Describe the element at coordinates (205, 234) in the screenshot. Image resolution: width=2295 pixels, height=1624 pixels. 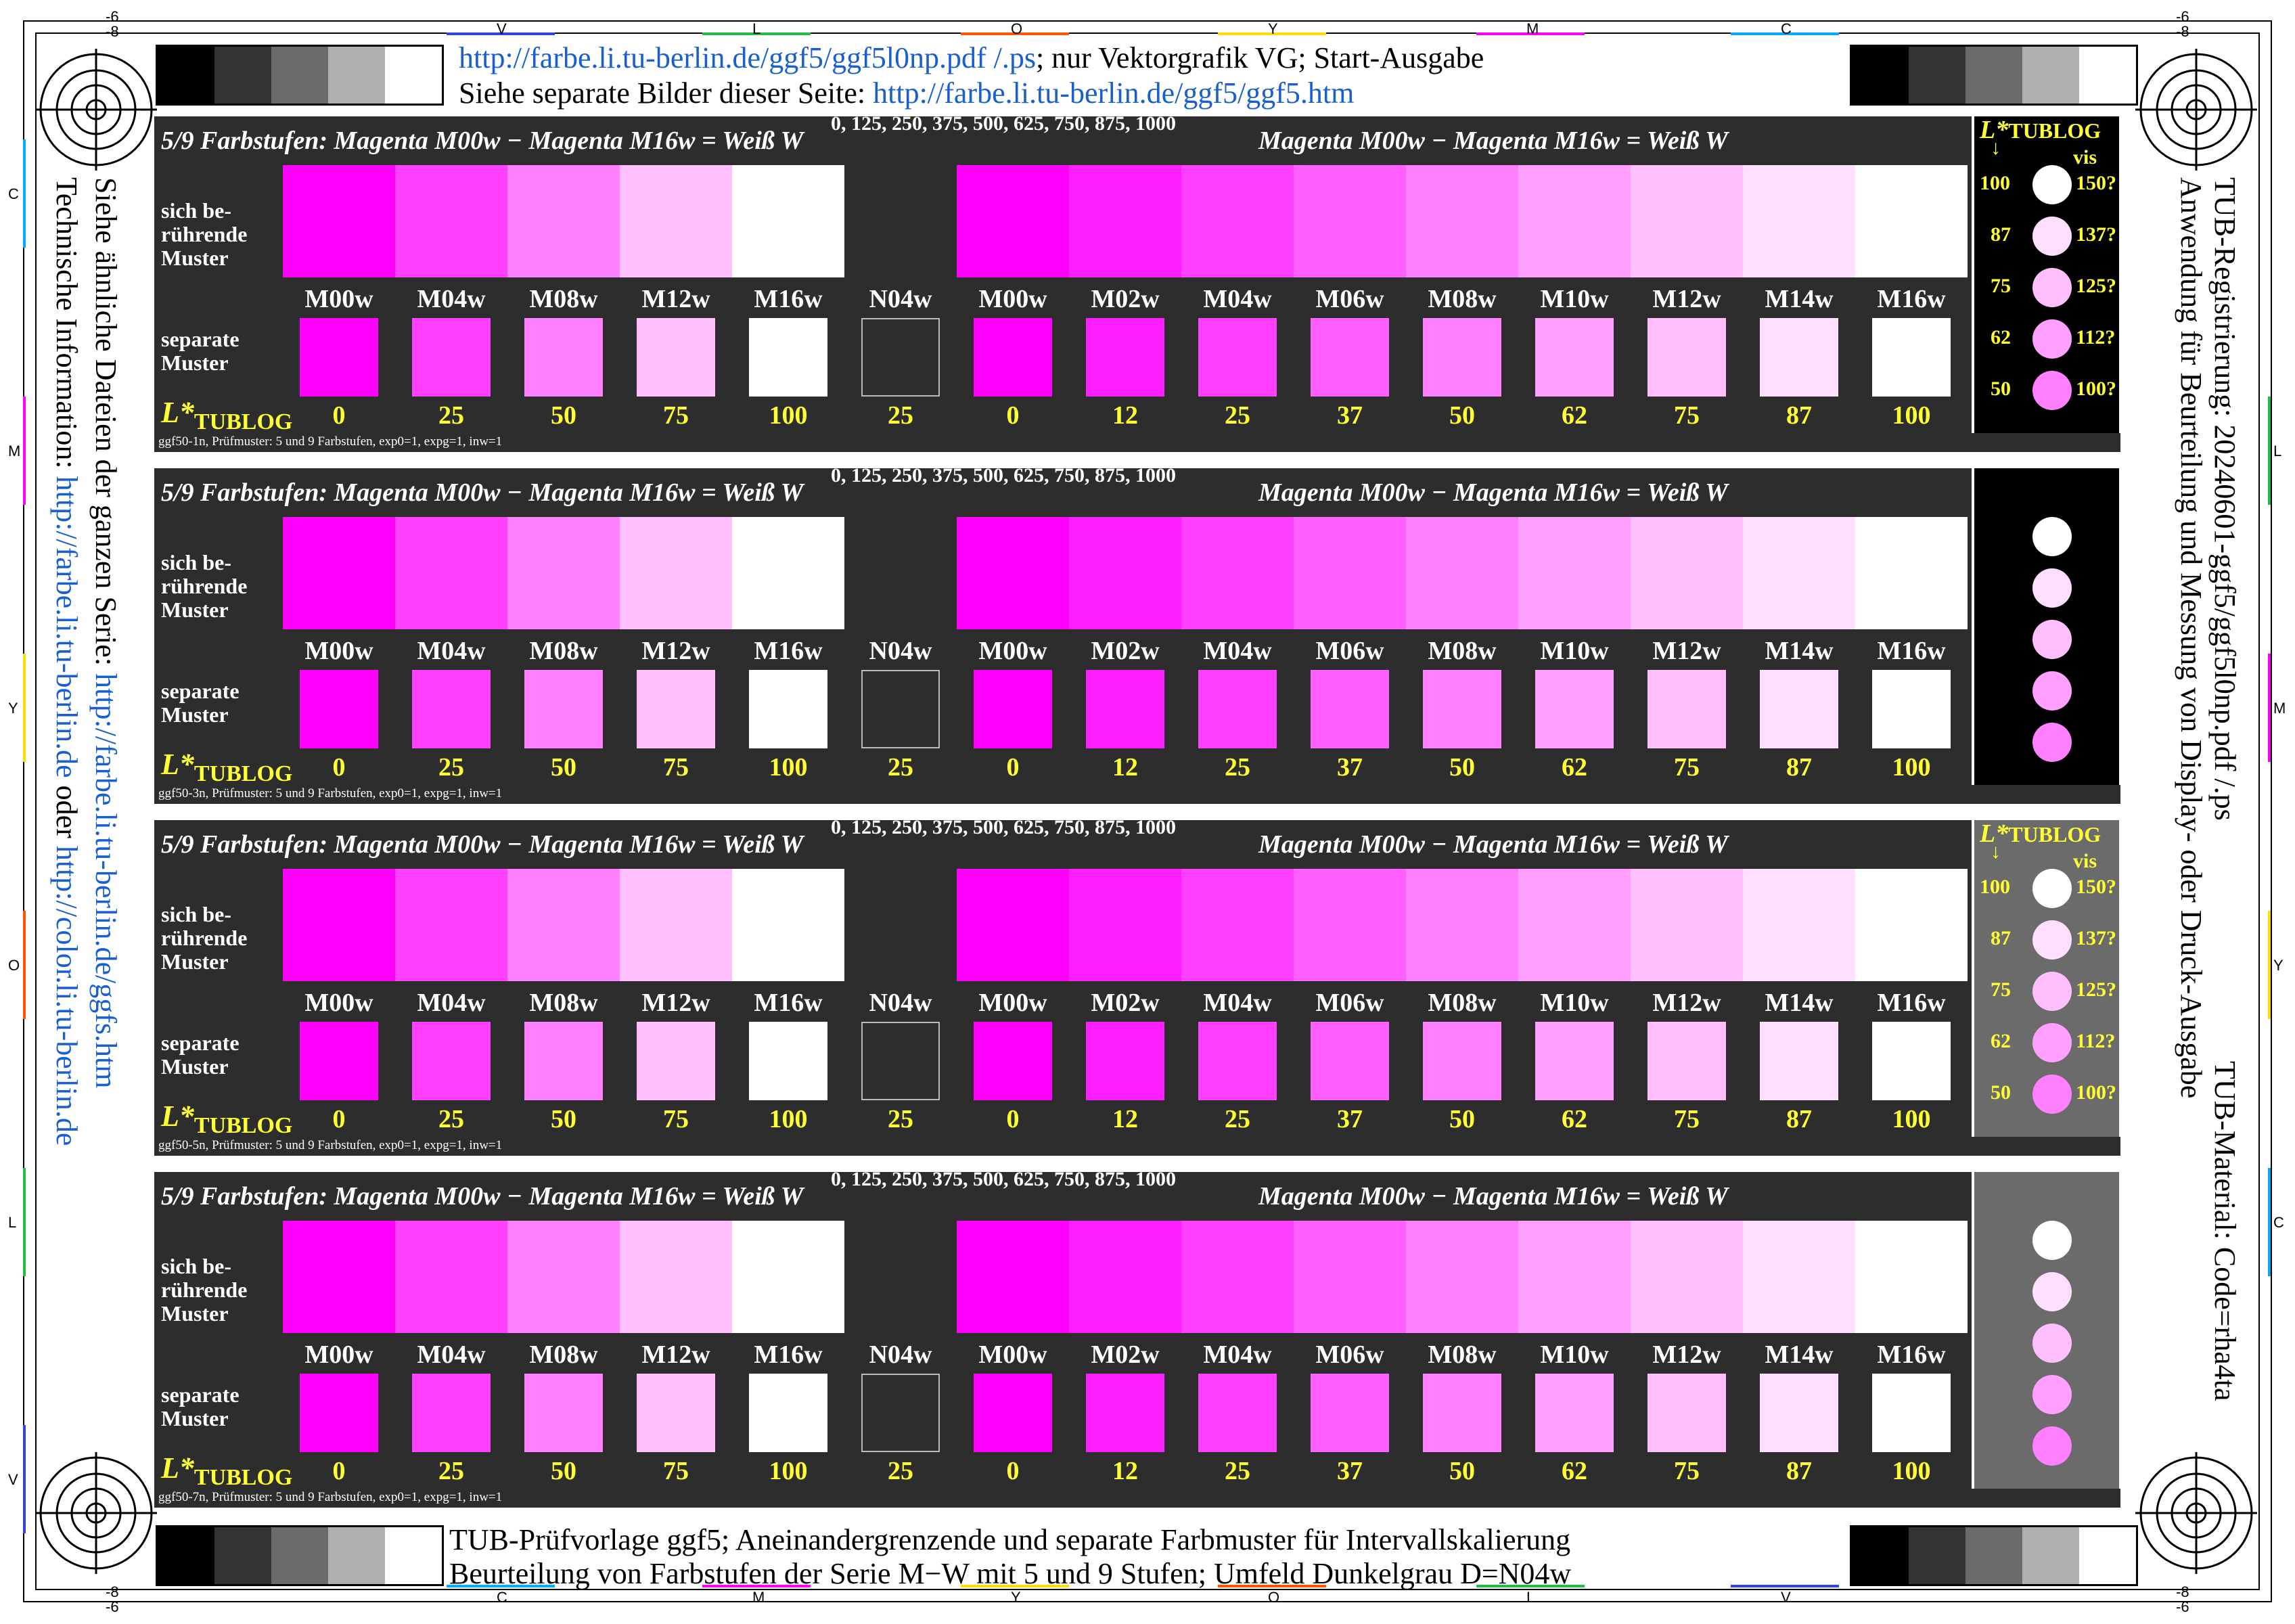
I see `touching-label: sich be-rührende Muster` at that location.